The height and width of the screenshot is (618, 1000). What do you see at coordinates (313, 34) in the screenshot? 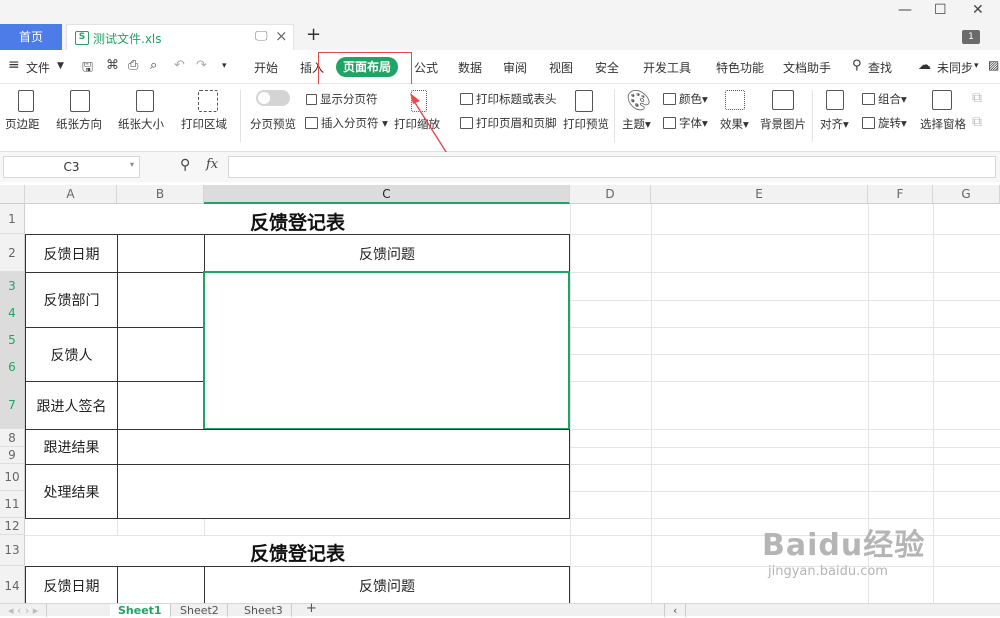
I see `new-tab-button: +` at bounding box center [313, 34].